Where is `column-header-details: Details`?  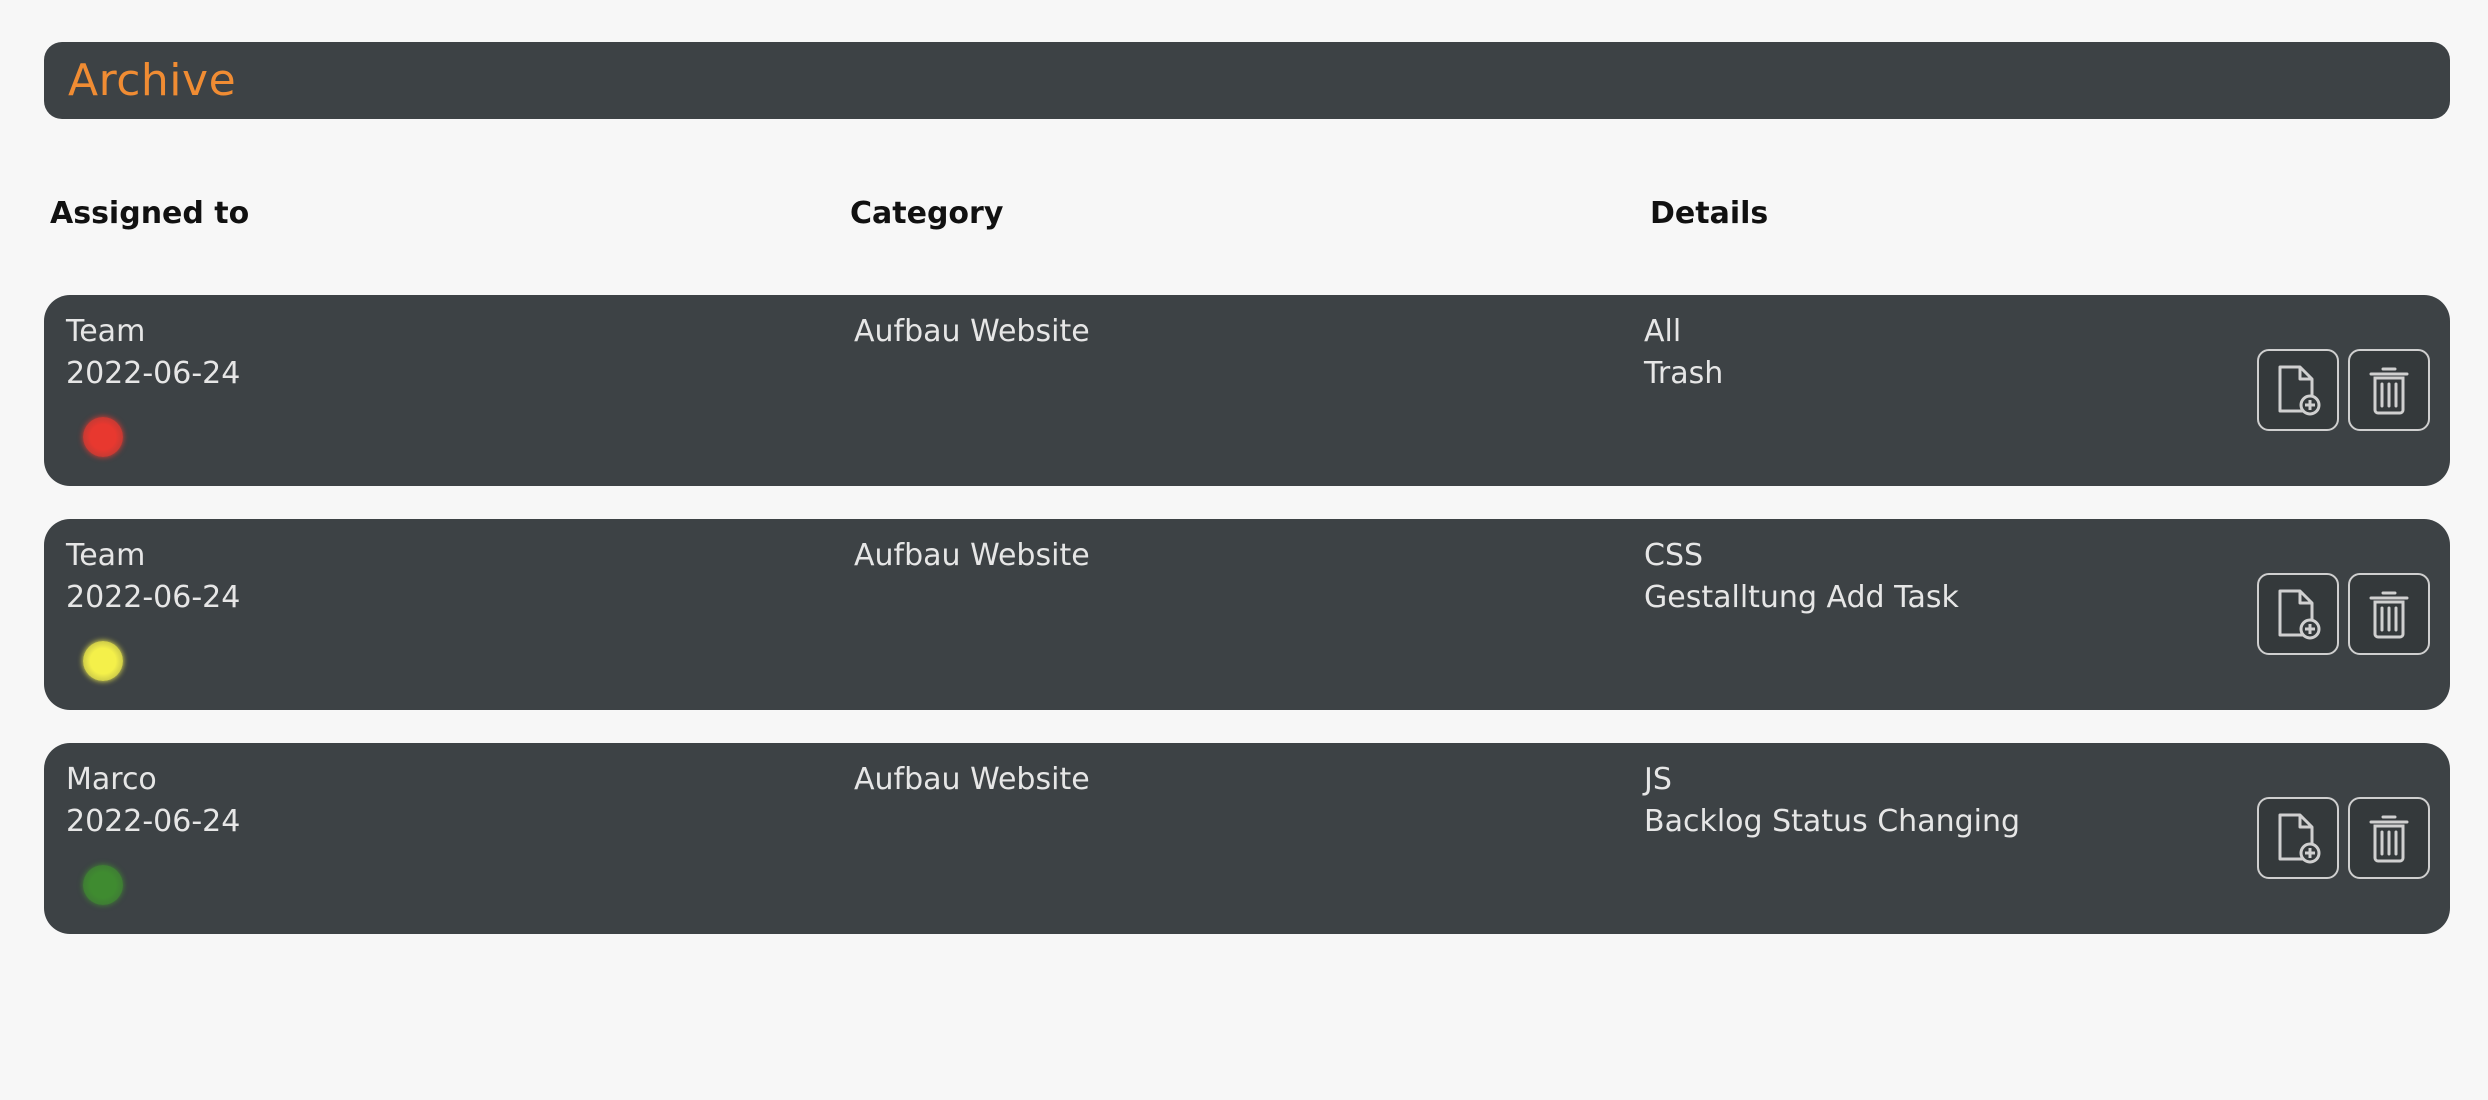
column-header-details: Details is located at coordinates (1709, 213).